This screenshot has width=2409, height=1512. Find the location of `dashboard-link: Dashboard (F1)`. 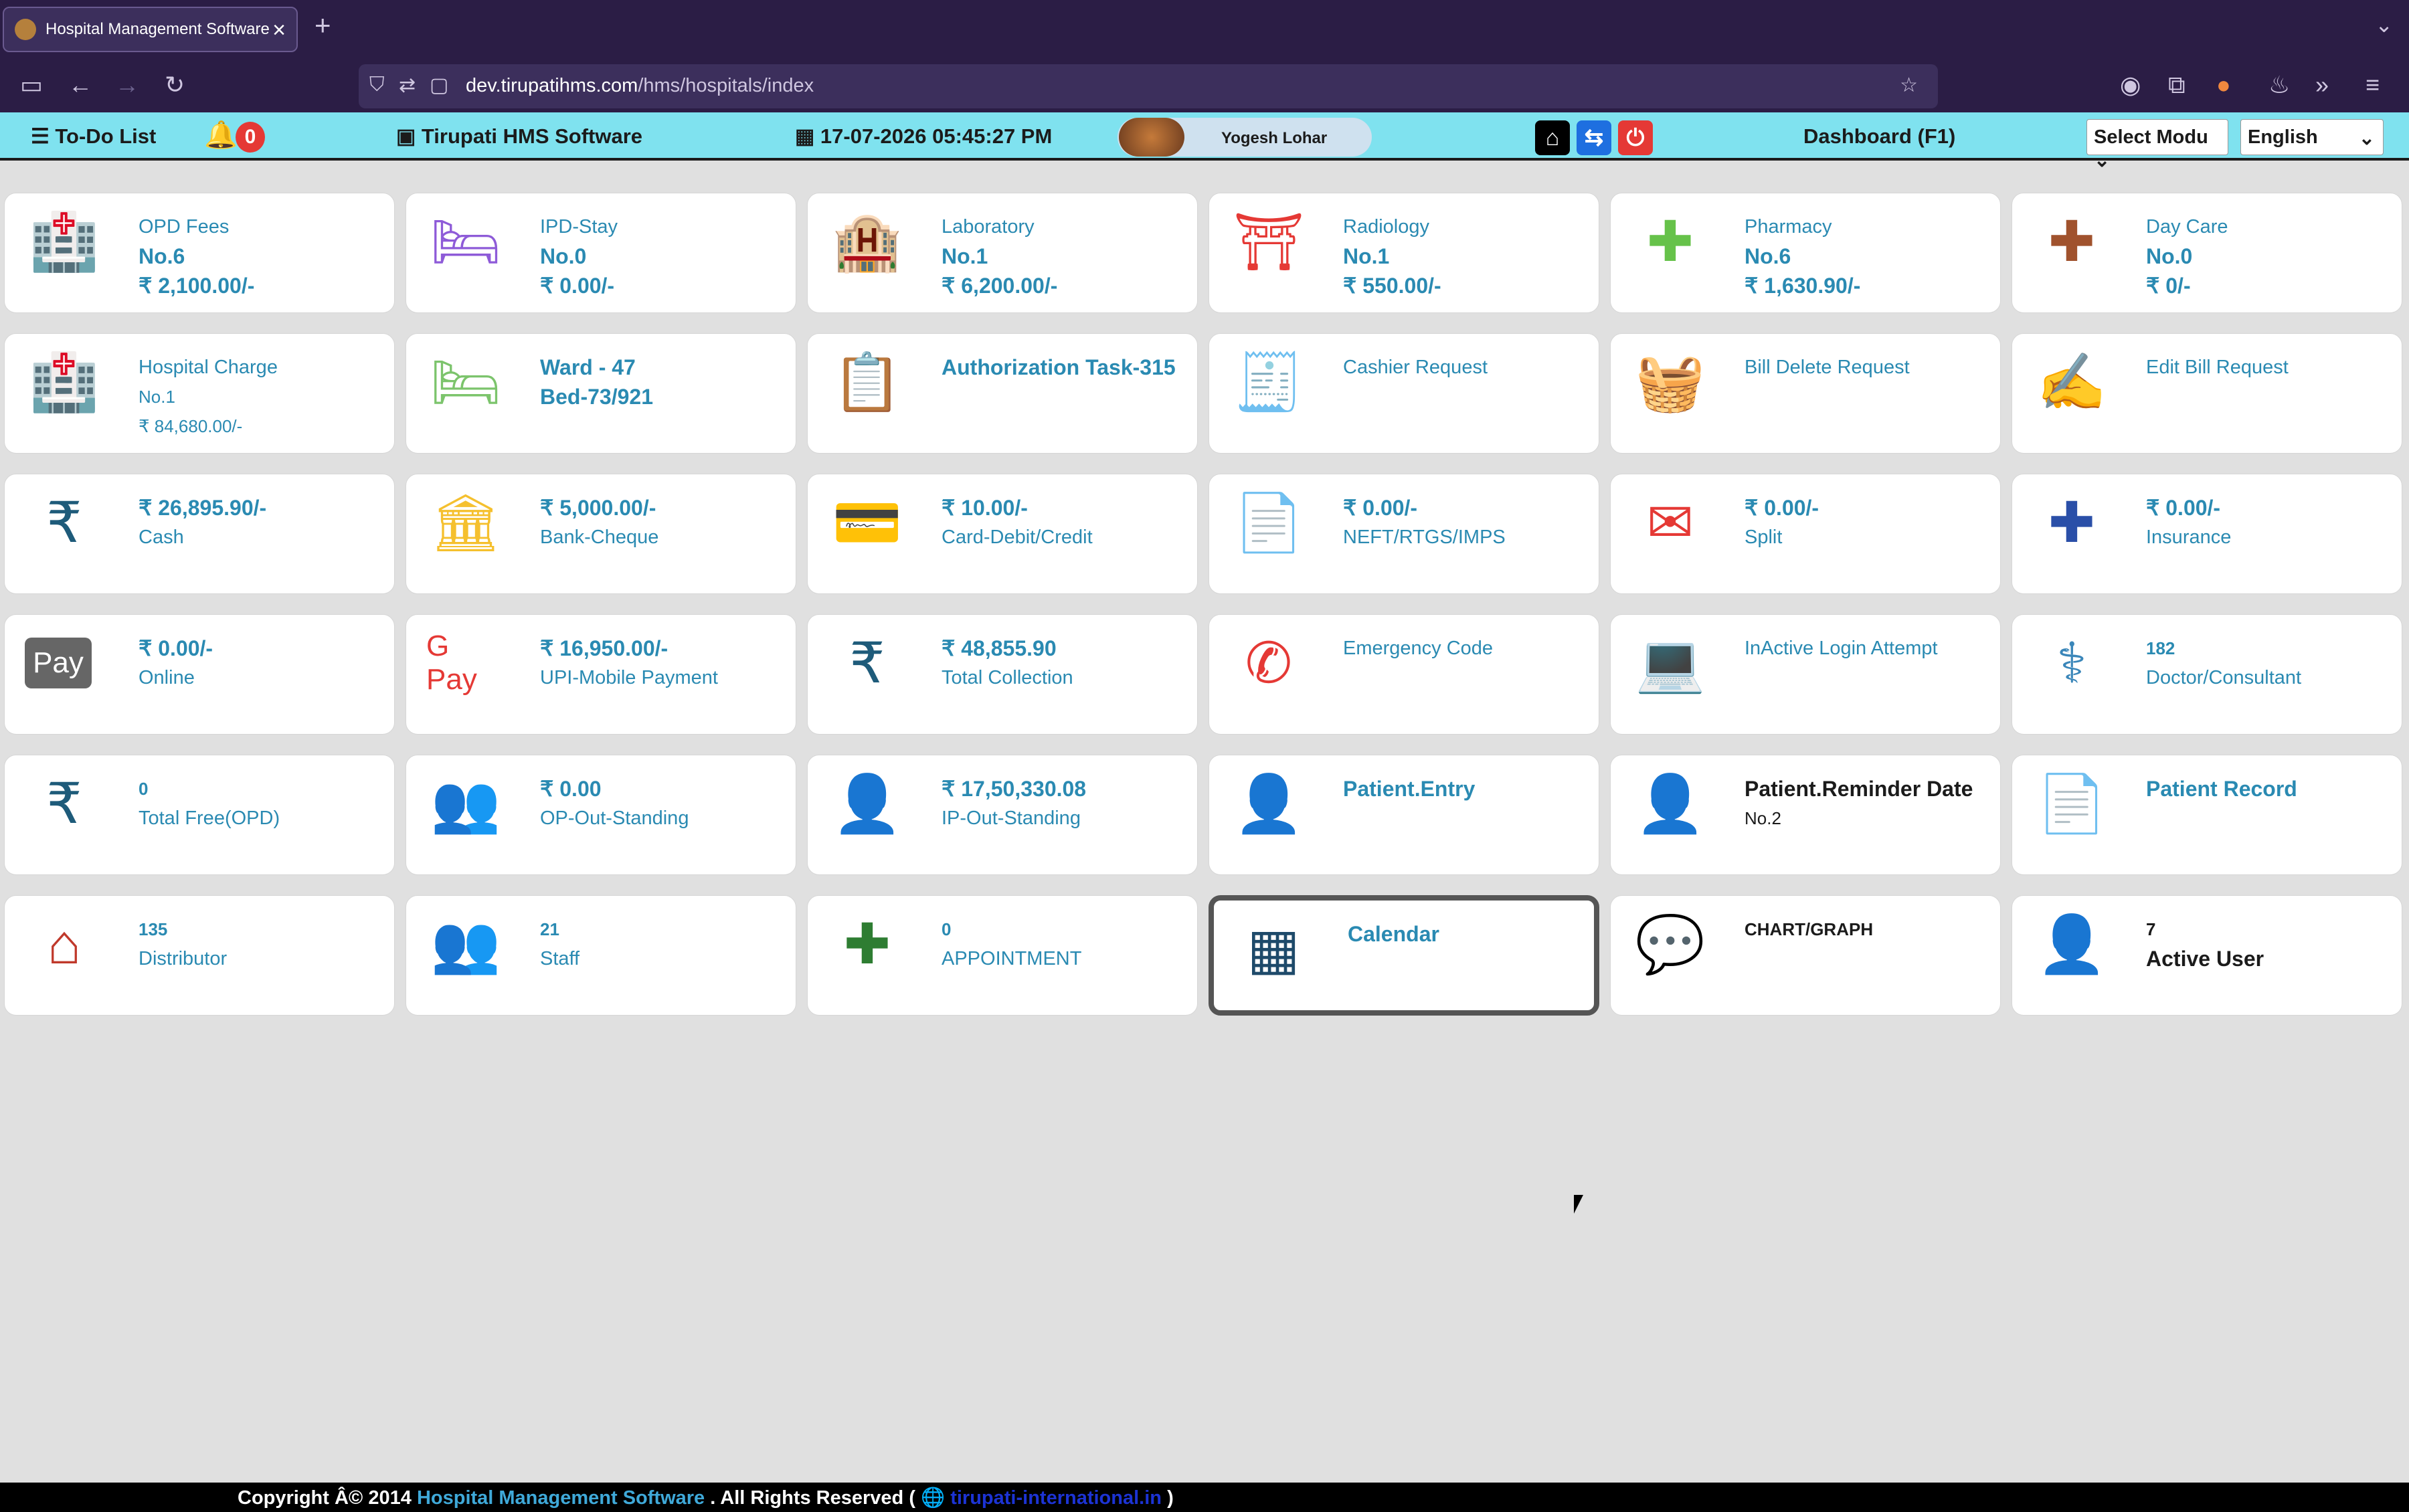

dashboard-link: Dashboard (F1) is located at coordinates (1879, 136).